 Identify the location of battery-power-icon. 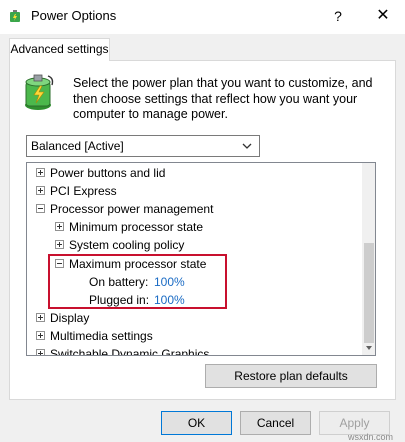
(39, 92).